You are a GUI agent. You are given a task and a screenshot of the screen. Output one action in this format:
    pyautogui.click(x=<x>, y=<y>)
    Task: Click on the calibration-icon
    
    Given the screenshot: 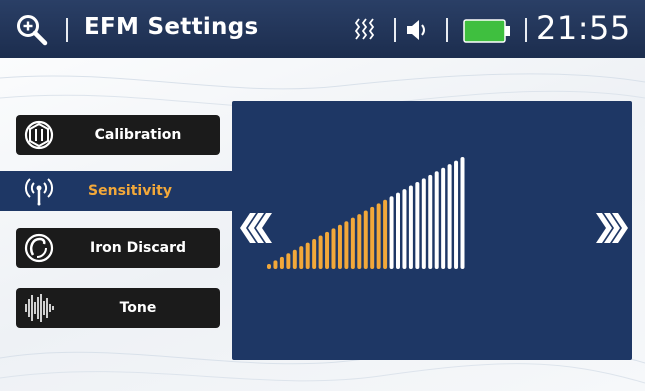 What is the action you would take?
    pyautogui.click(x=39, y=135)
    